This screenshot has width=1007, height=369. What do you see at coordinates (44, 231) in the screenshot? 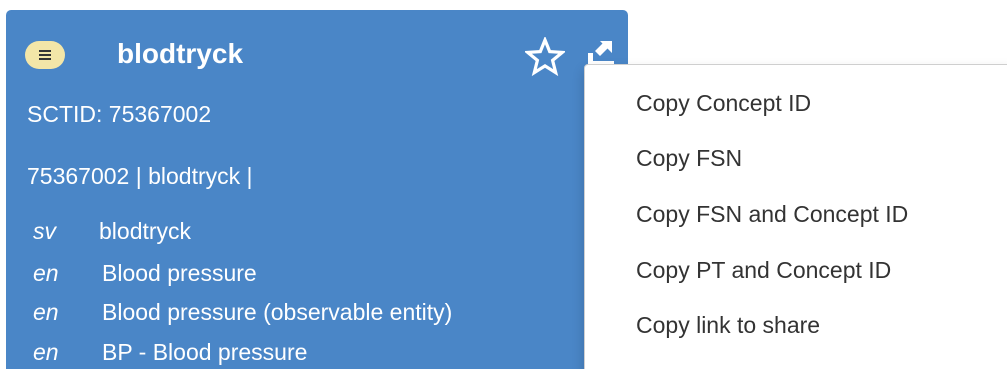
I see `language-code: sv` at bounding box center [44, 231].